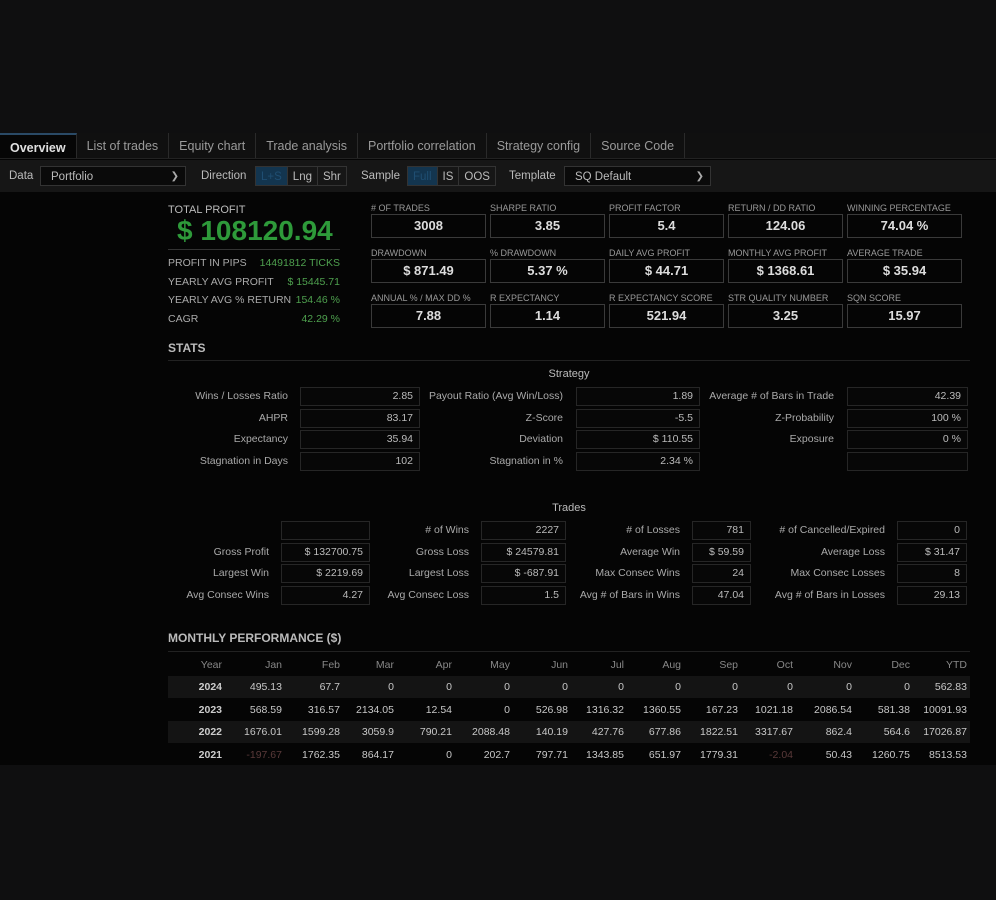 Image resolution: width=996 pixels, height=900 pixels. What do you see at coordinates (833, 709) in the screenshot?
I see `month-cell: 2086.54` at bounding box center [833, 709].